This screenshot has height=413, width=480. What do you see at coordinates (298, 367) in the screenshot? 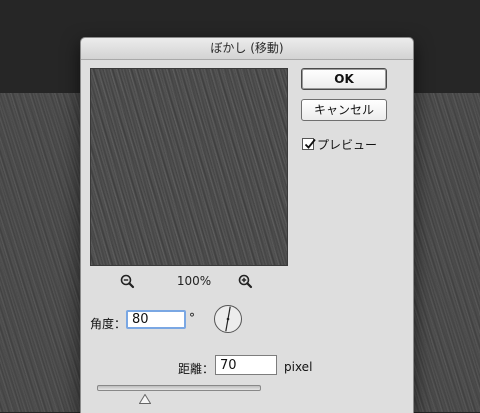
I see `distance-unit: pixel` at bounding box center [298, 367].